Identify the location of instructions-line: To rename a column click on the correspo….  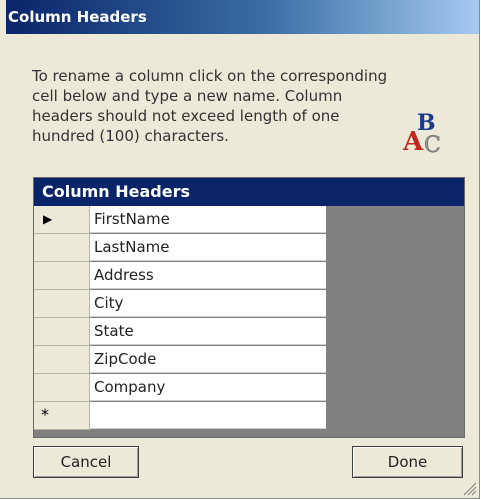
(210, 76).